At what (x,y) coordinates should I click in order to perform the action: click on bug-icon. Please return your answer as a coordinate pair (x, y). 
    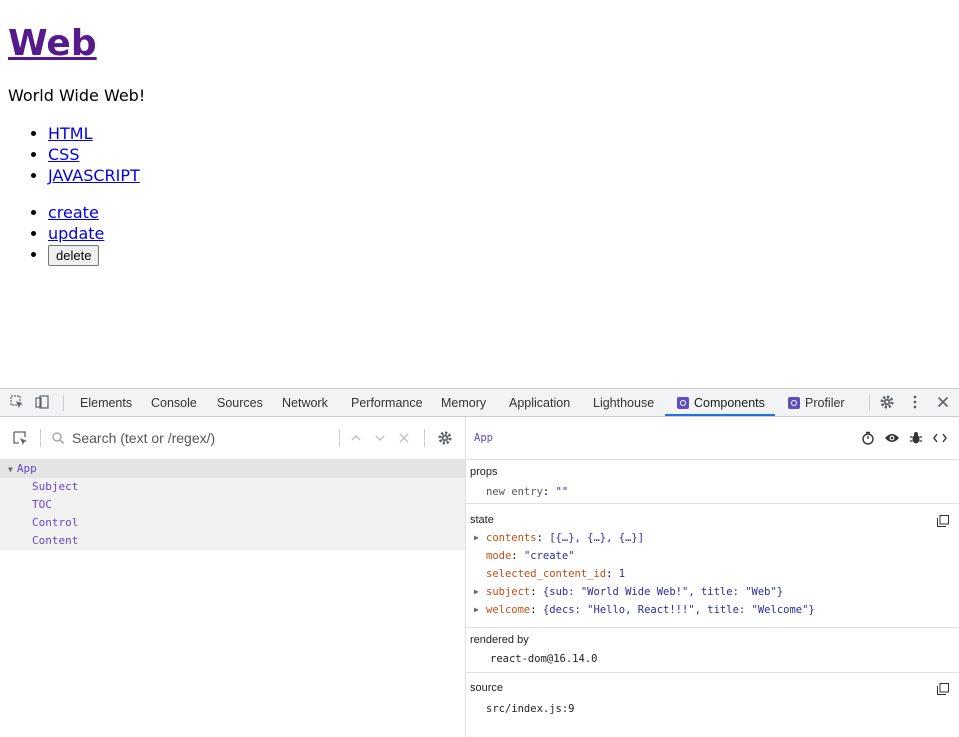
    Looking at the image, I should click on (916, 438).